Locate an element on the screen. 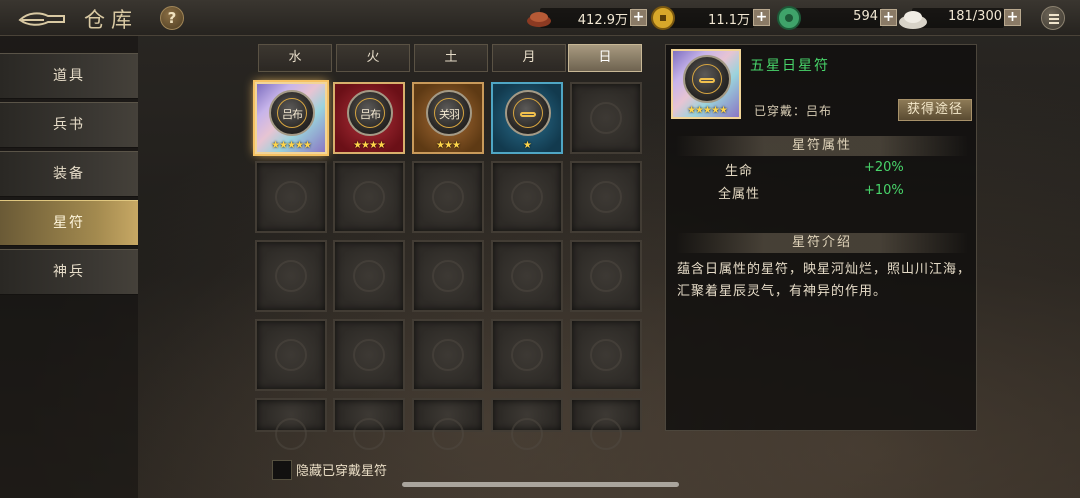  resource-gold: 11.1万 + is located at coordinates (711, 18).